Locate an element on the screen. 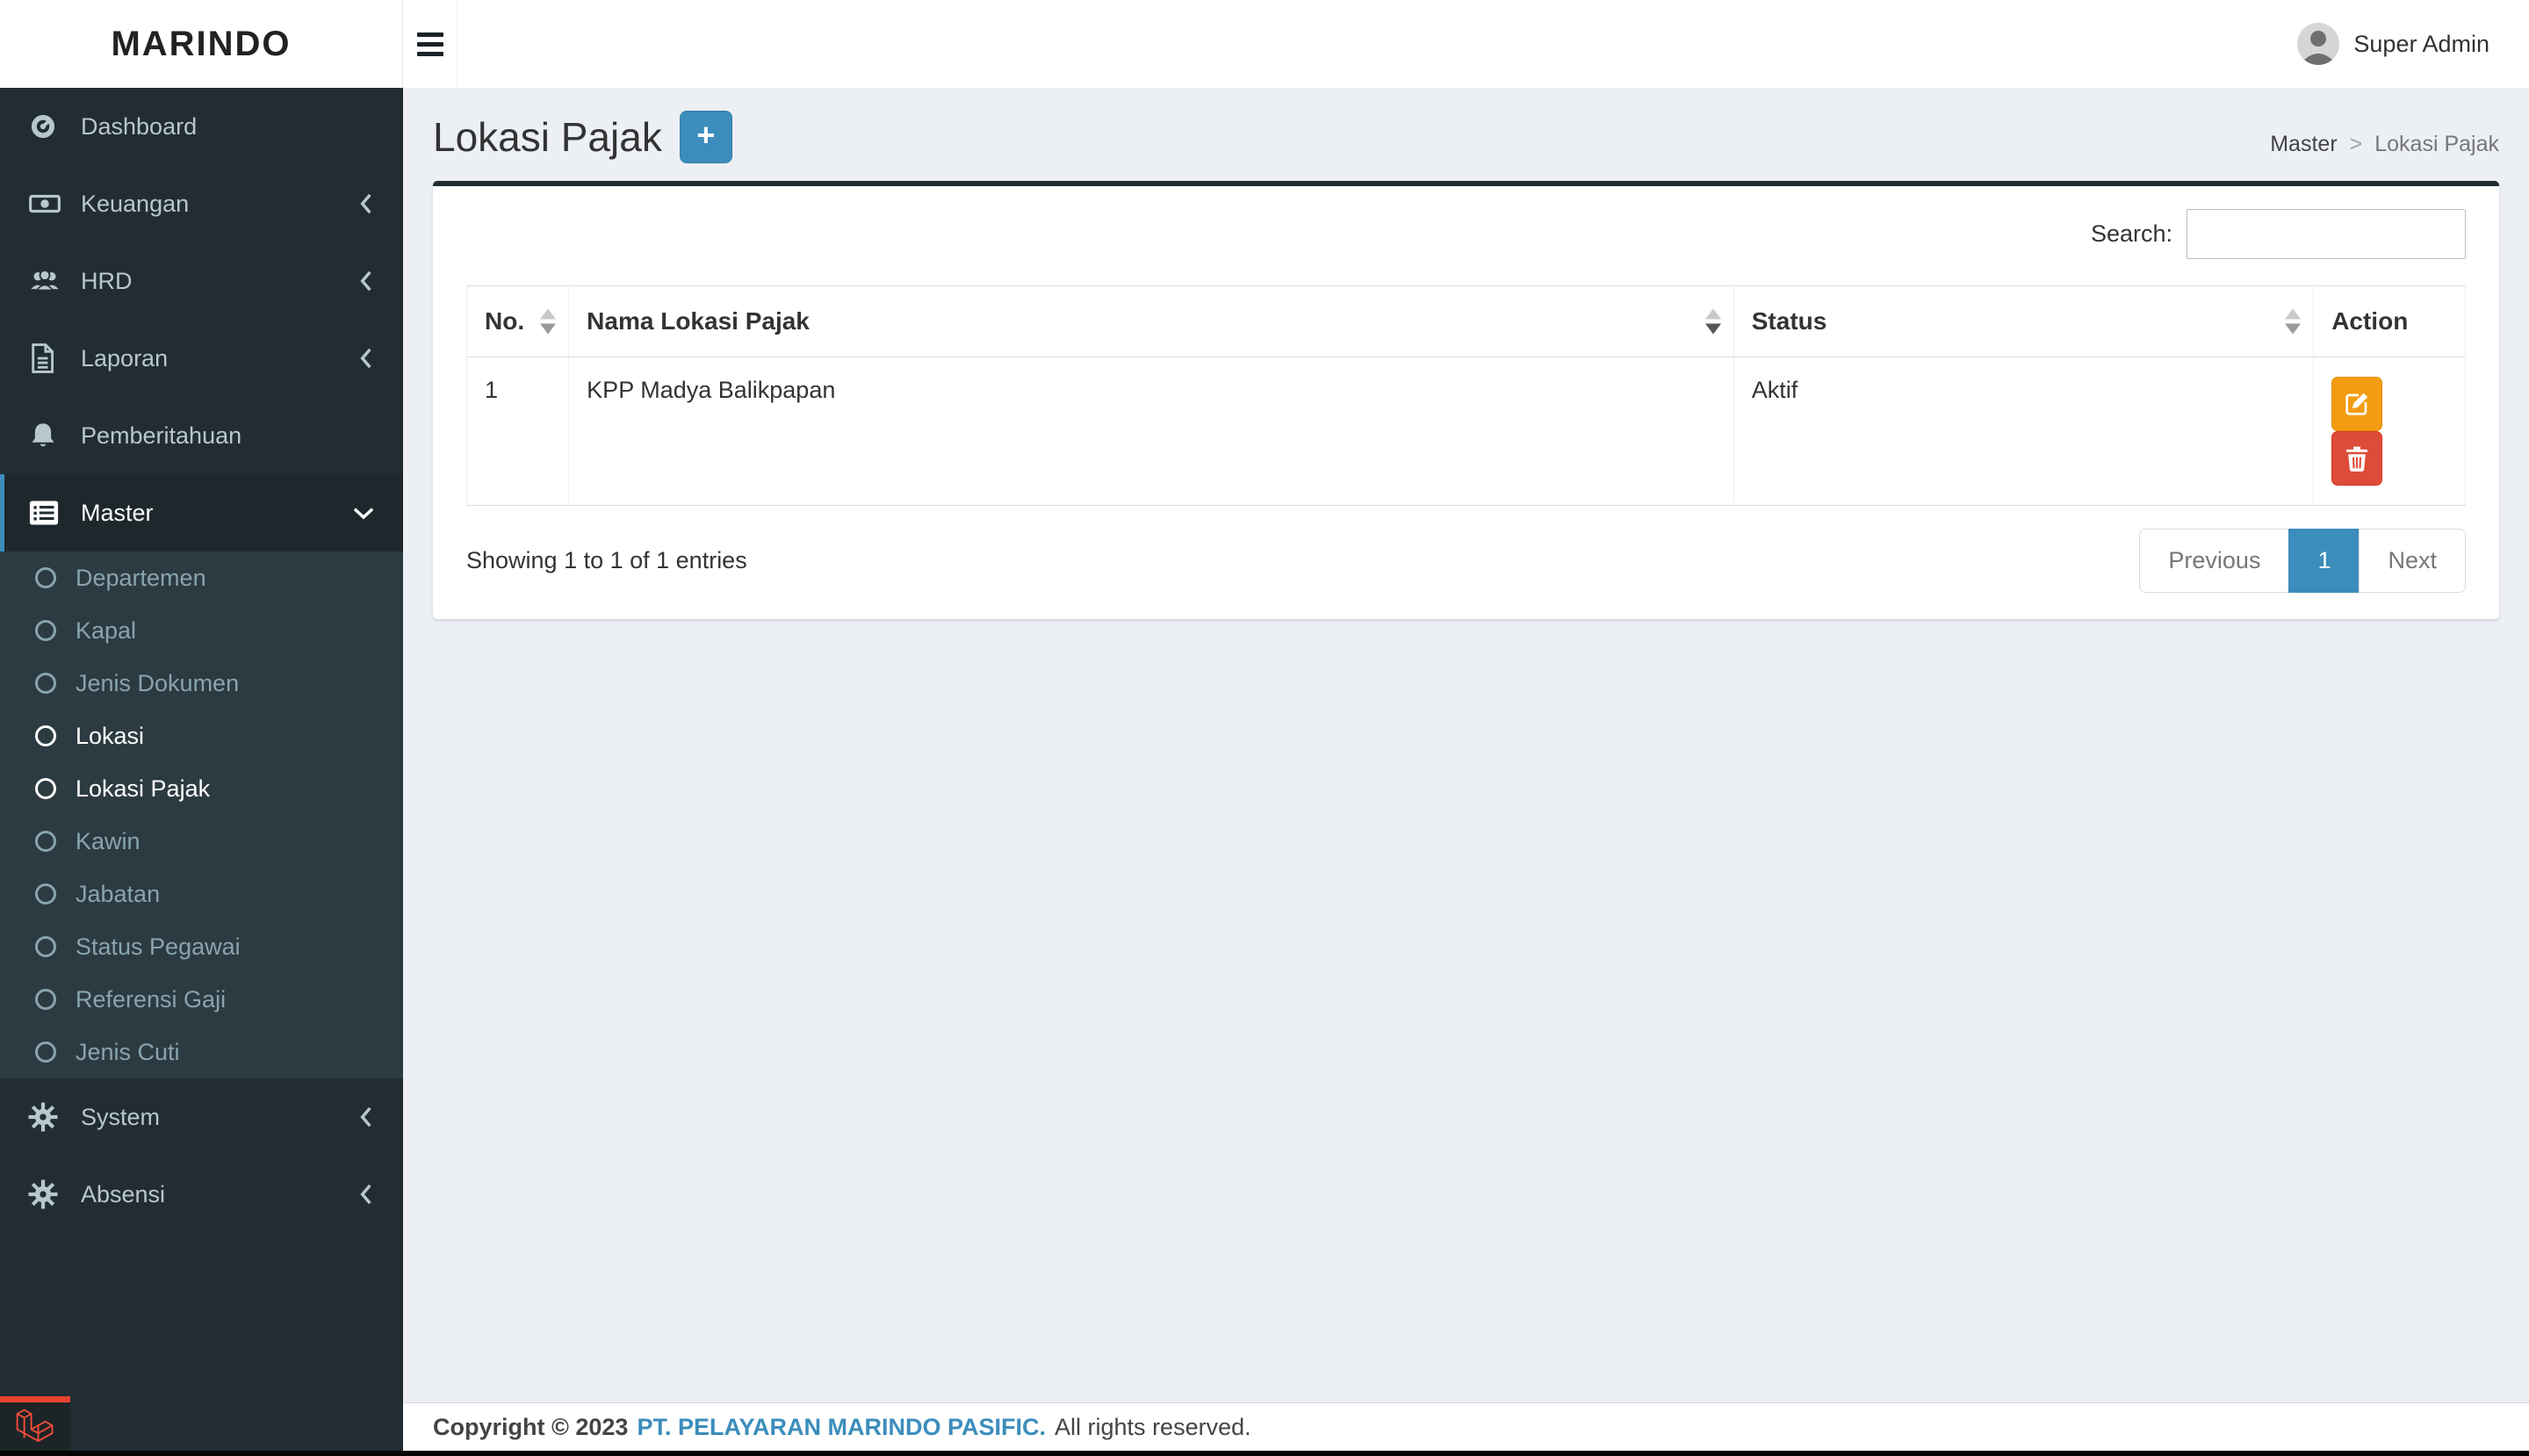 Image resolution: width=2529 pixels, height=1456 pixels. hamburger-icon is located at coordinates (430, 34).